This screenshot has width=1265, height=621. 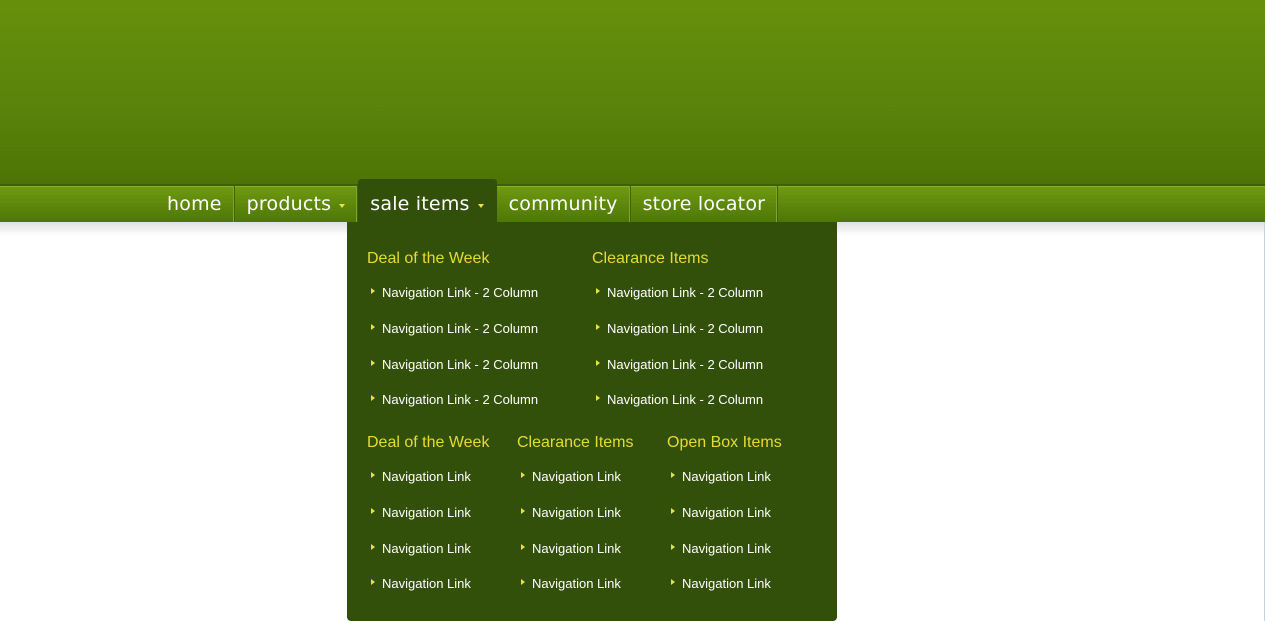 What do you see at coordinates (724, 442) in the screenshot?
I see `column-heading: Open Box Items` at bounding box center [724, 442].